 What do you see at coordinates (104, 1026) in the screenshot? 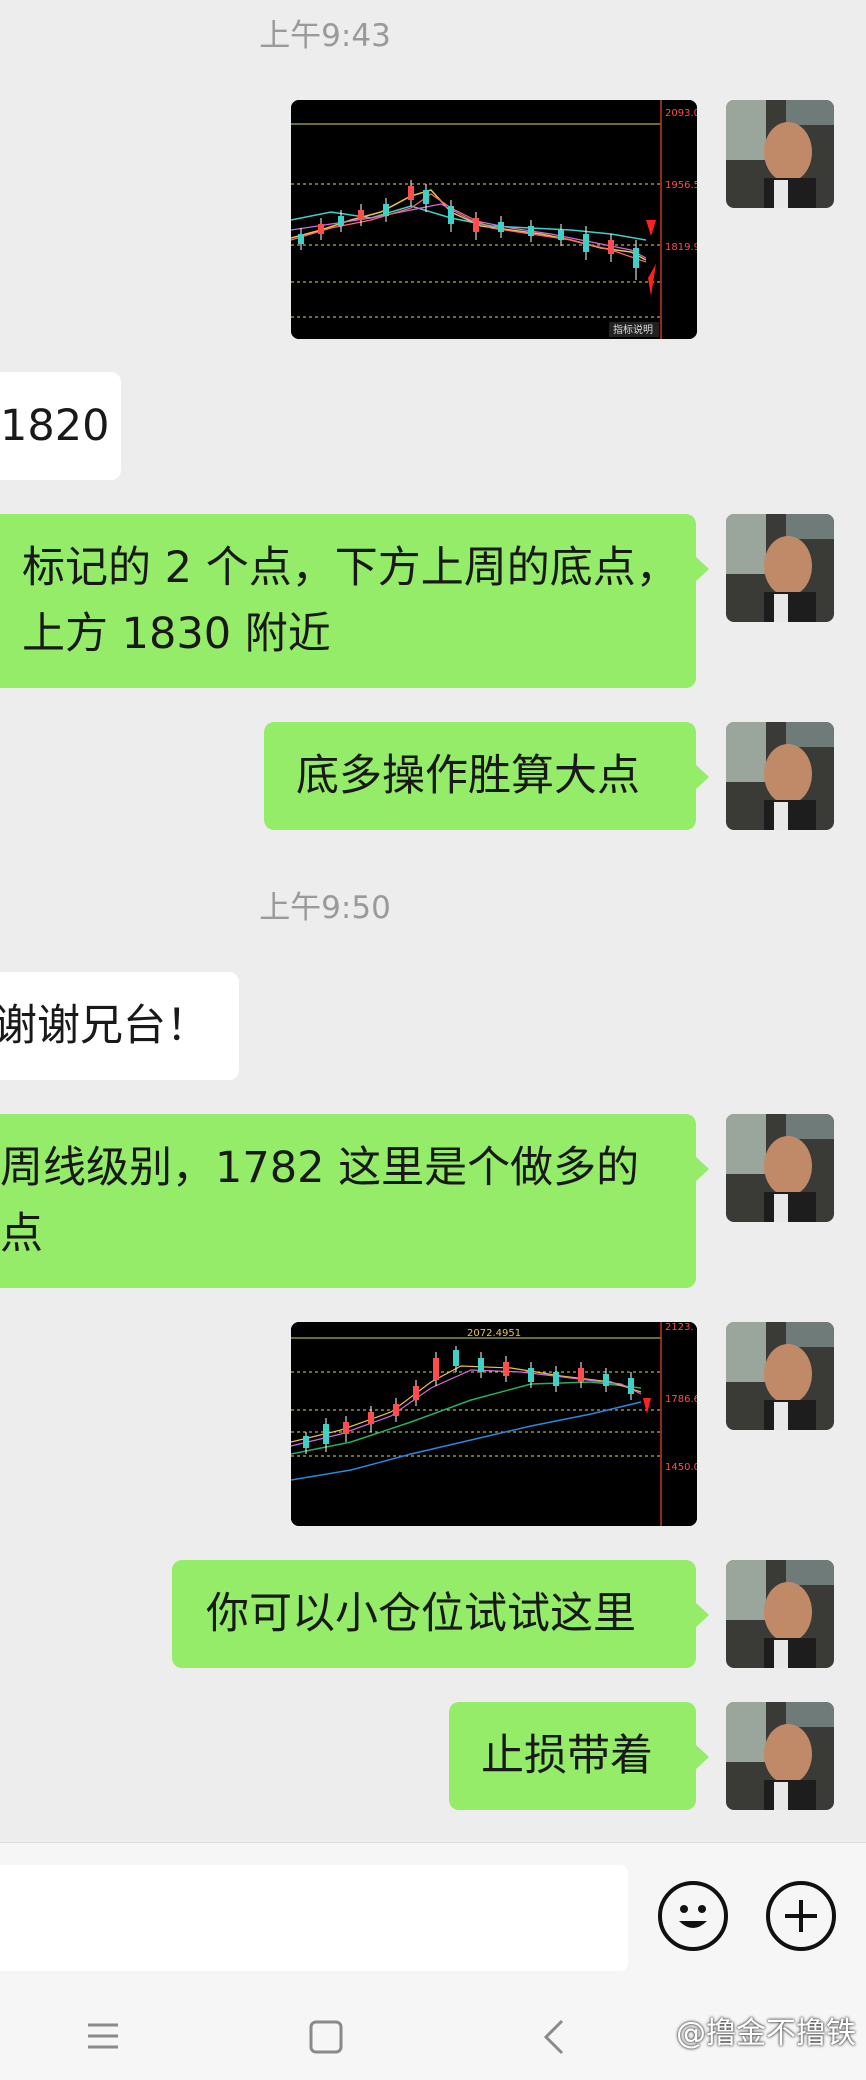
I see `message-text: 谢谢兄台！` at bounding box center [104, 1026].